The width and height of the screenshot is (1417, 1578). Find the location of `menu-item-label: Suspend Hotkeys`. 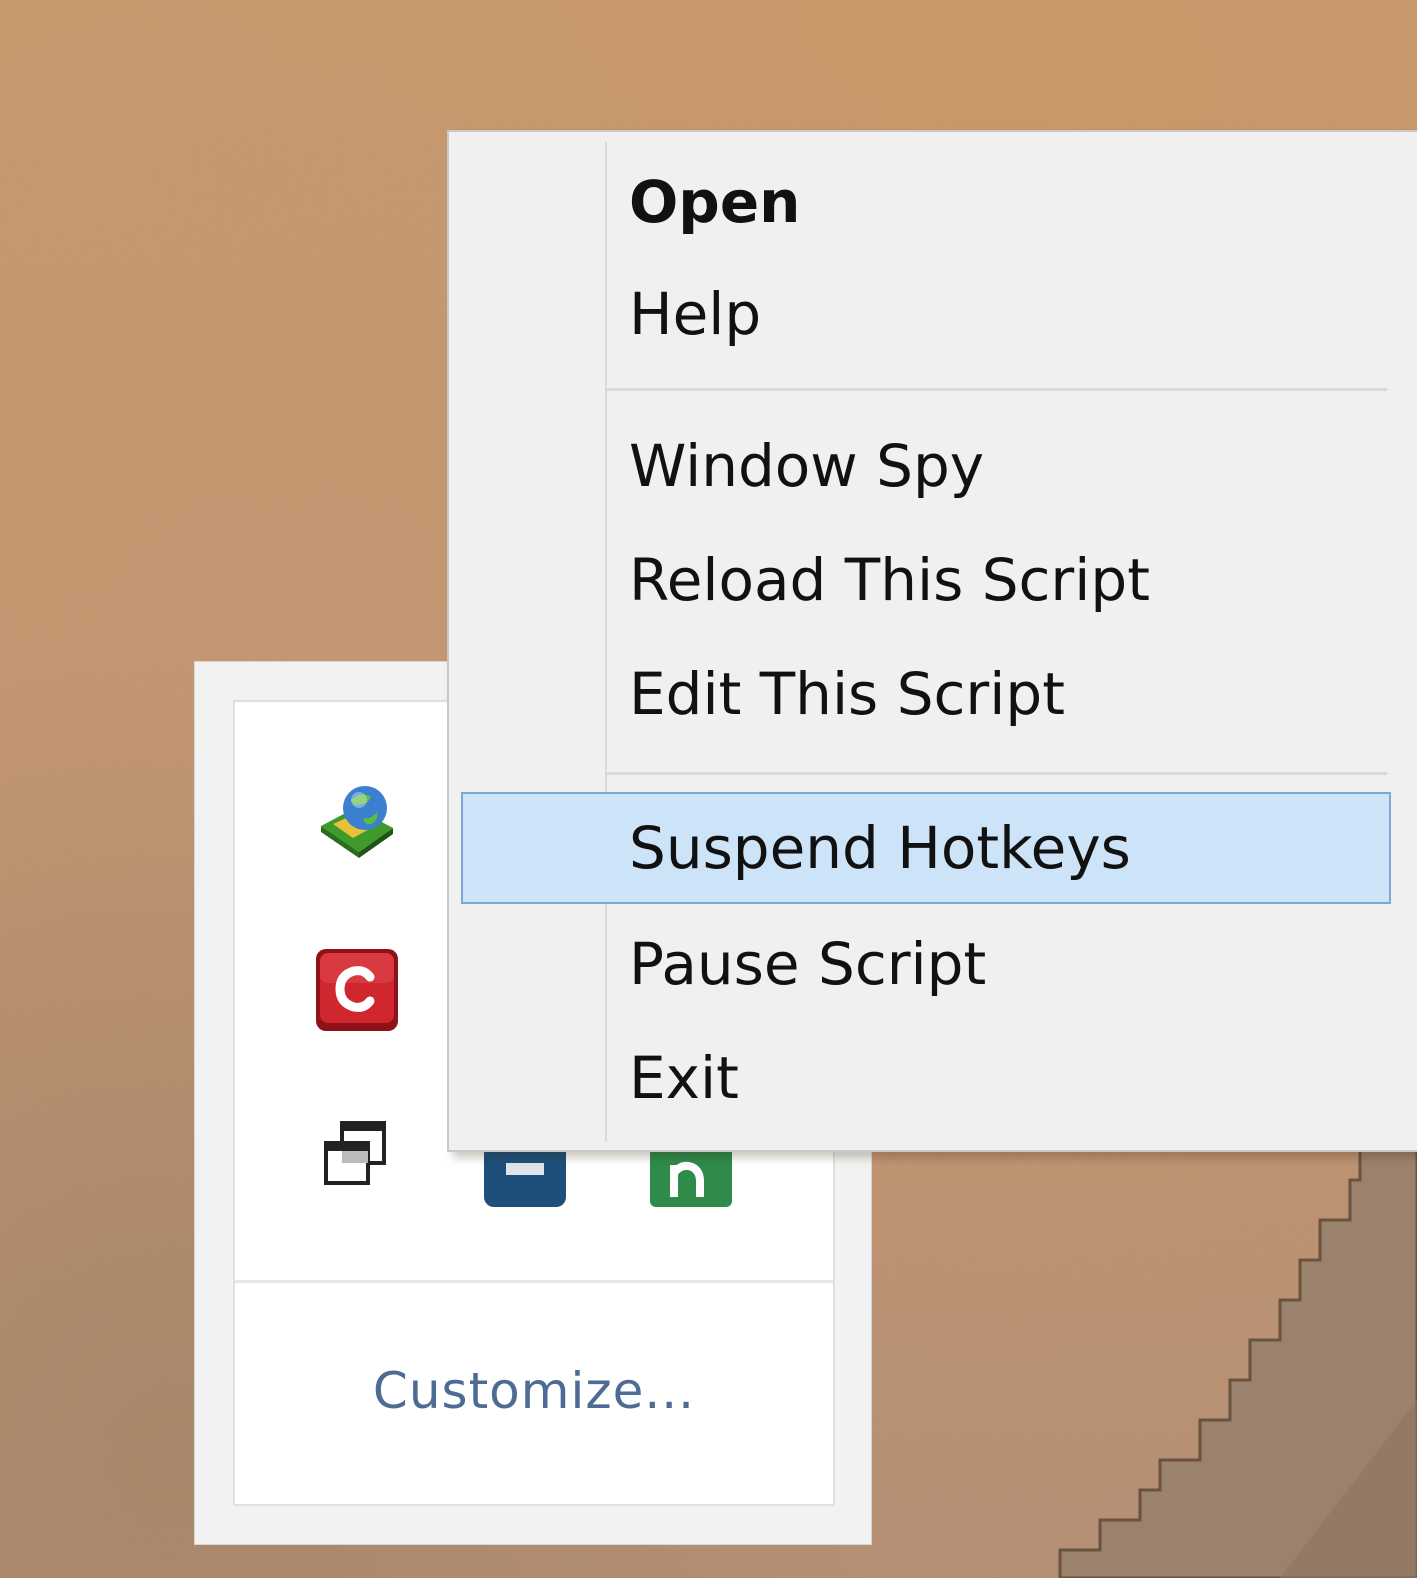

menu-item-label: Suspend Hotkeys is located at coordinates (880, 848).